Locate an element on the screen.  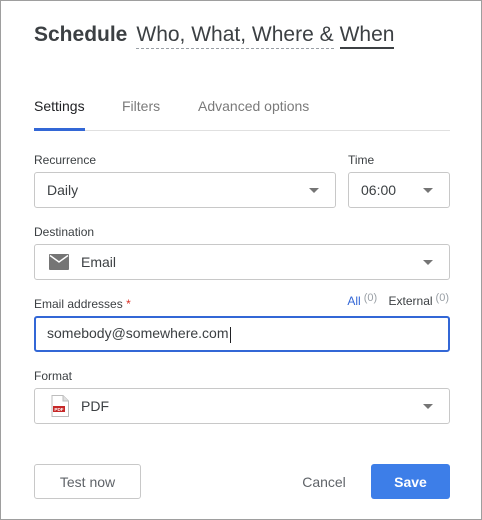
time-select: 06:00 is located at coordinates (399, 190).